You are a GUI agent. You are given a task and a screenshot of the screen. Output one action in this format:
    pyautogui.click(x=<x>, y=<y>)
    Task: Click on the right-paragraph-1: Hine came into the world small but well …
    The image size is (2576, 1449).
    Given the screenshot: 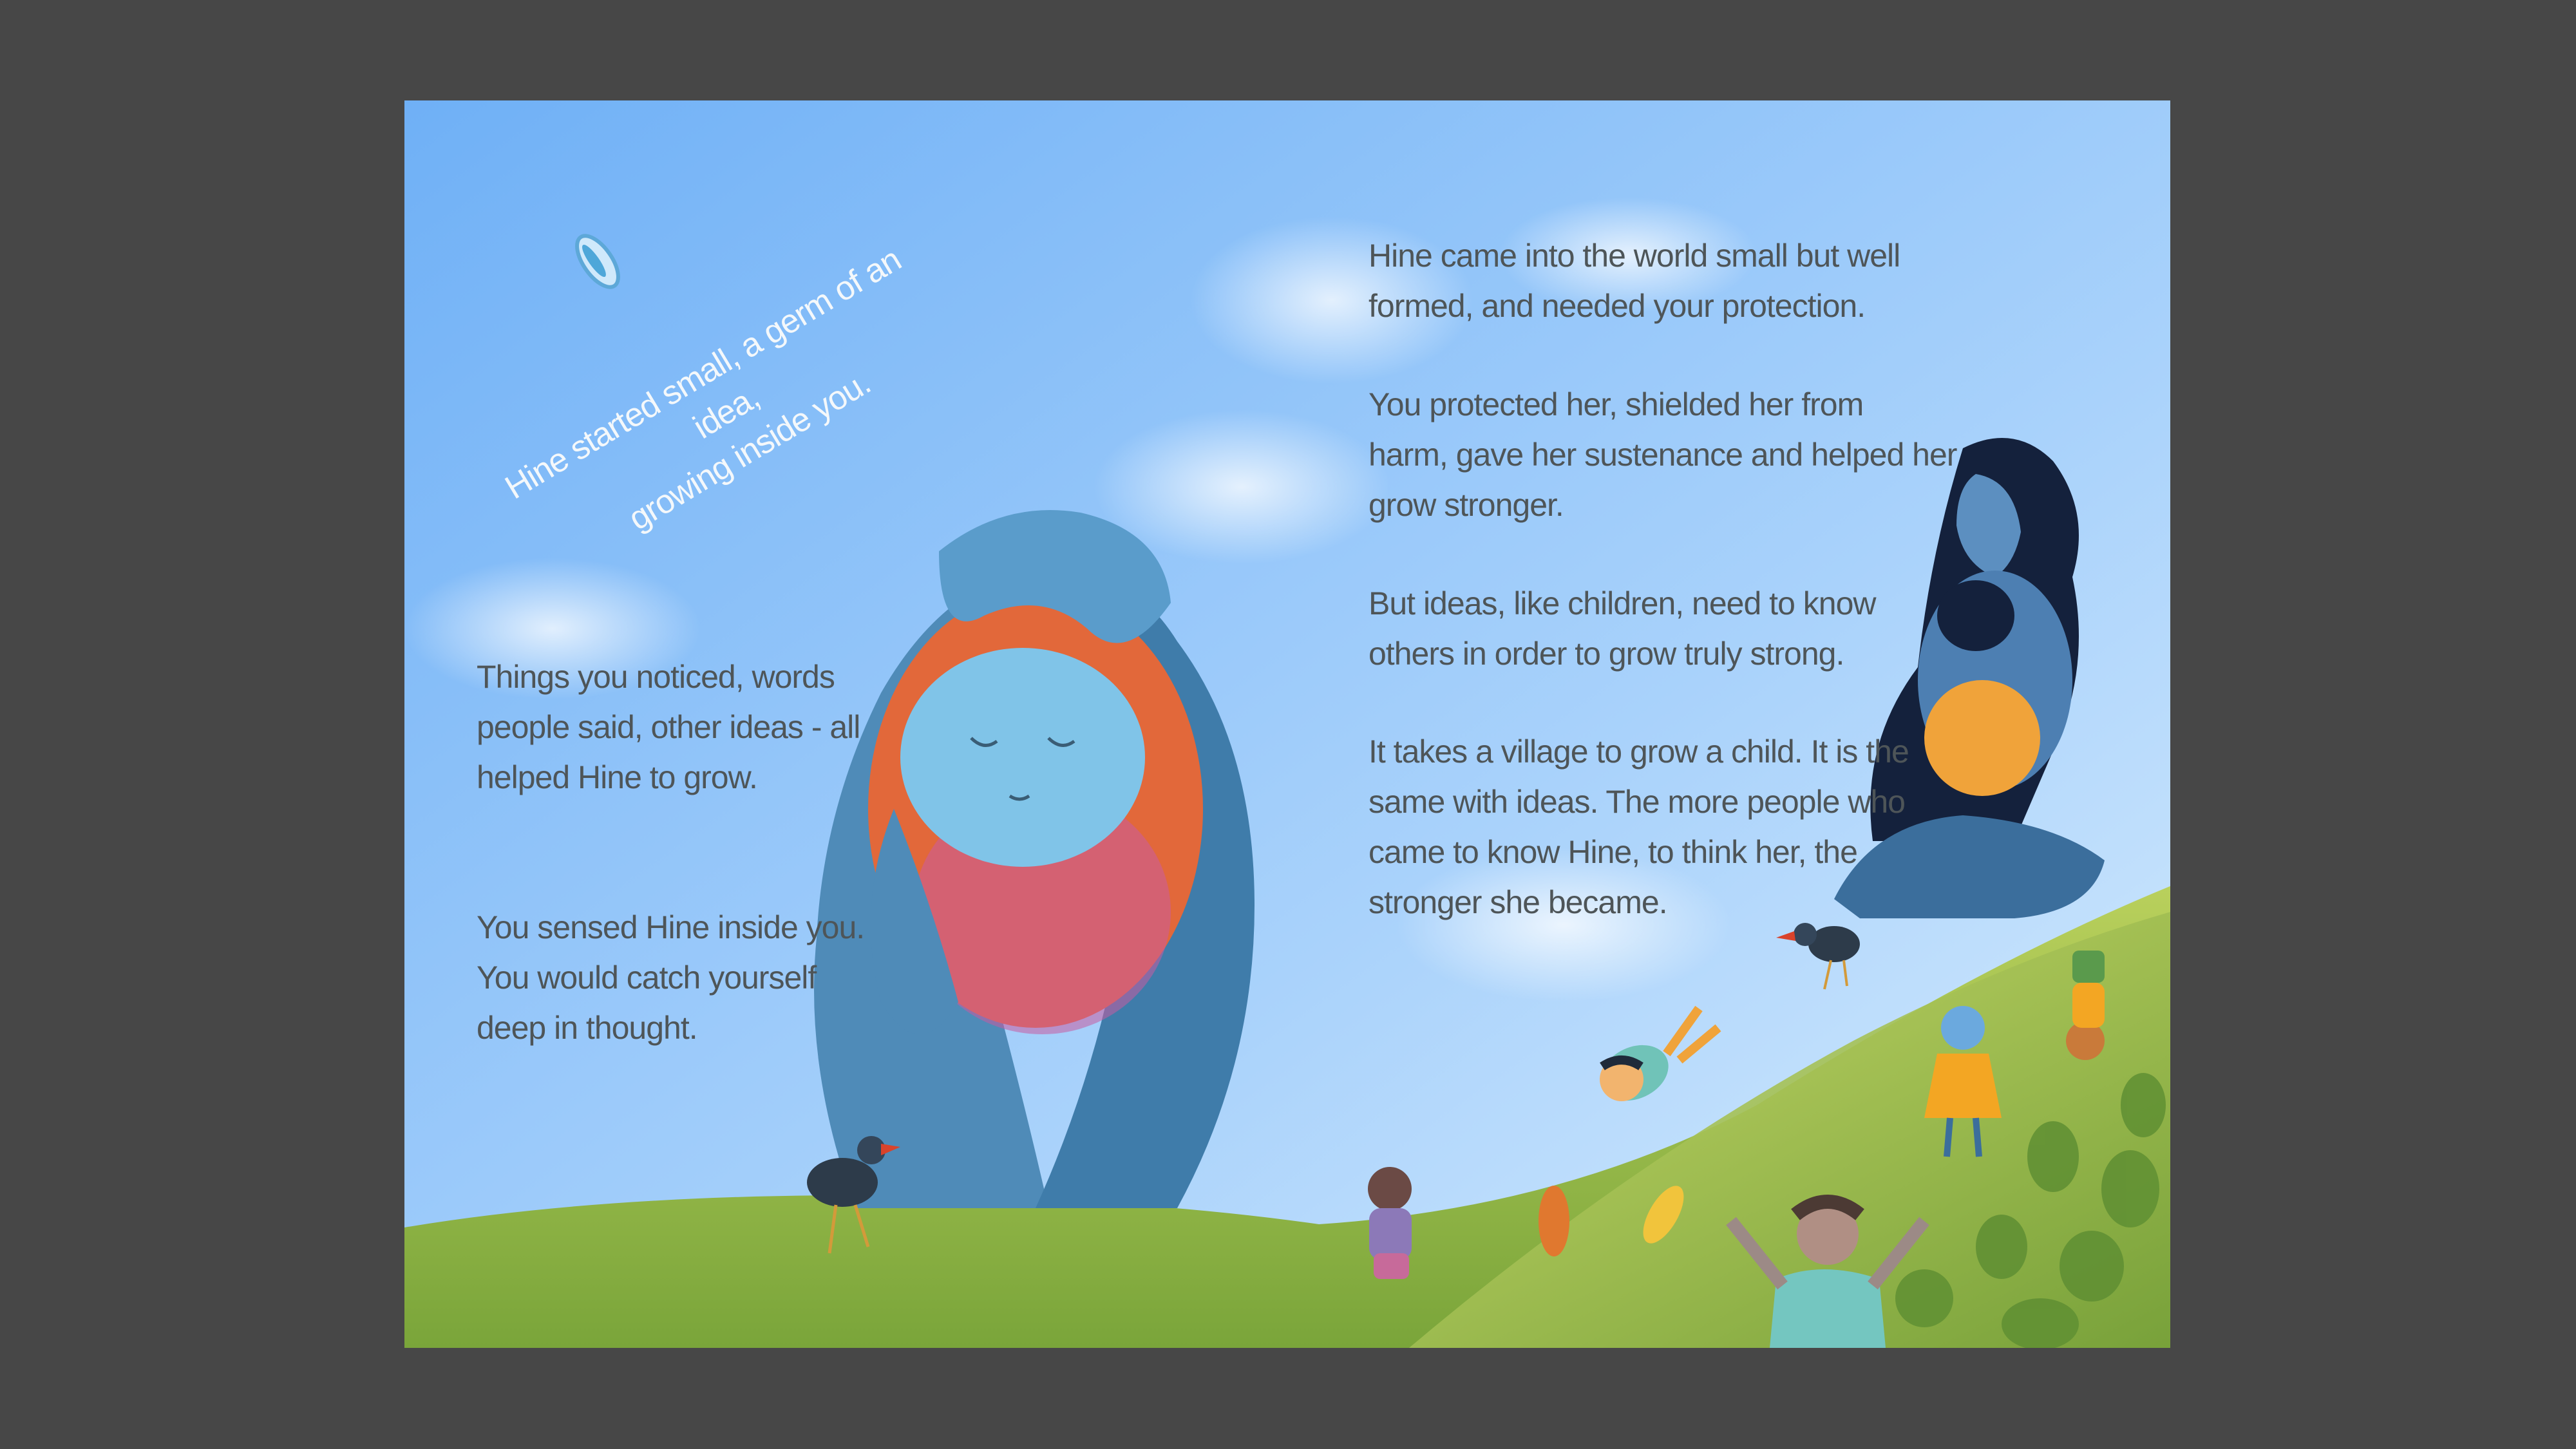 What is the action you would take?
    pyautogui.click(x=1634, y=281)
    